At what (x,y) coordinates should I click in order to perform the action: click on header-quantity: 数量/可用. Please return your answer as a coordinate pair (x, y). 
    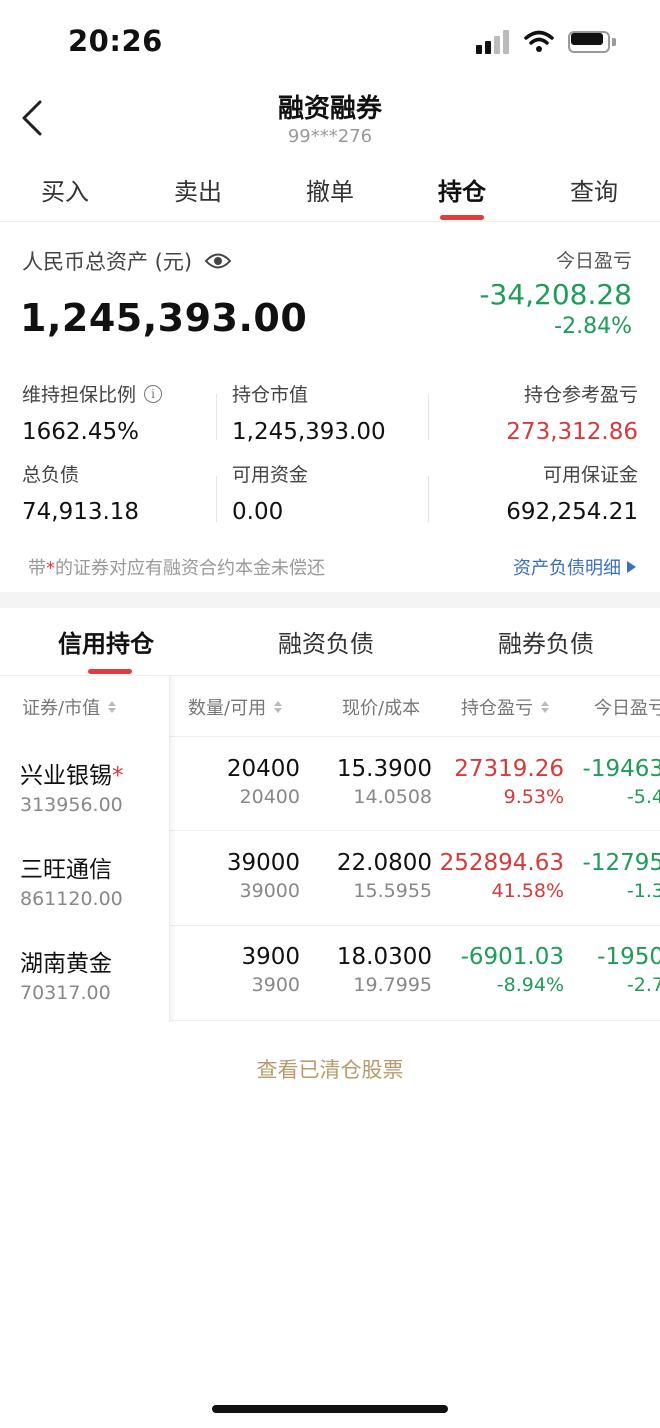
    Looking at the image, I should click on (235, 707).